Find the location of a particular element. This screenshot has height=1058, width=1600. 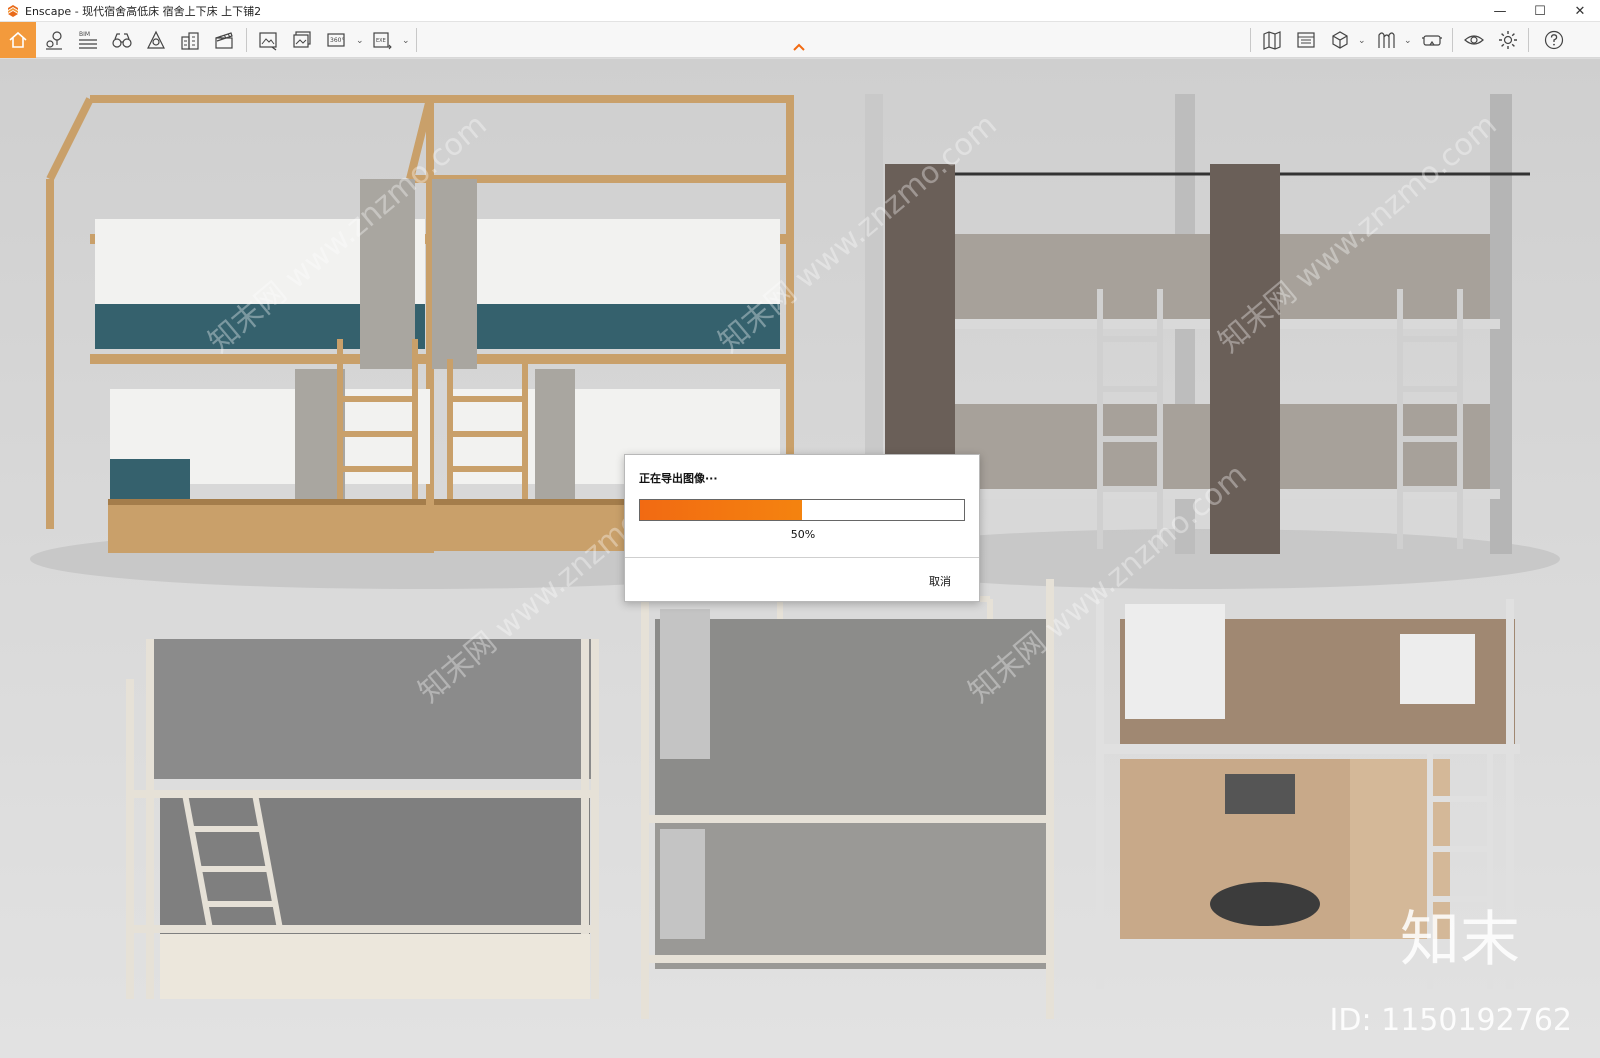

maximize-button: ☐ is located at coordinates (1540, 11).